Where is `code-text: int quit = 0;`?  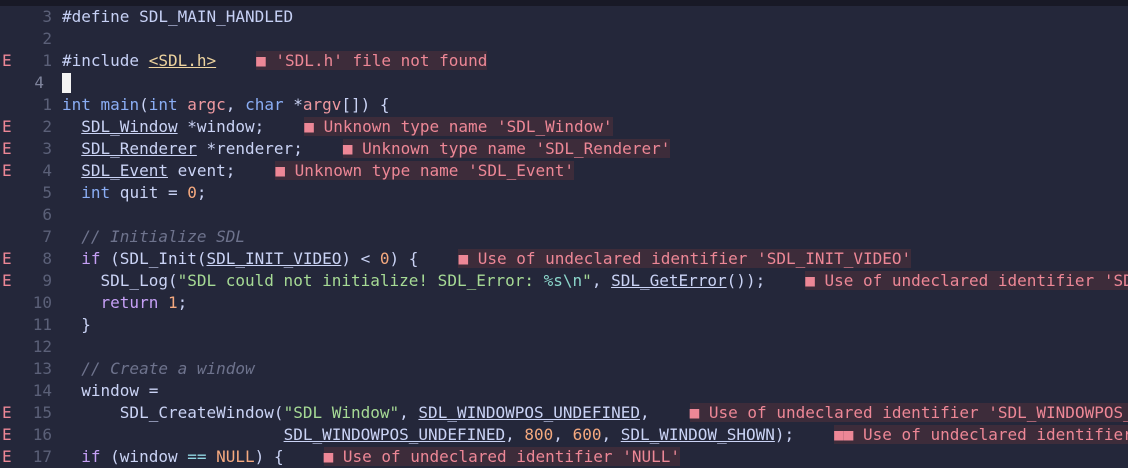 code-text: int quit = 0; is located at coordinates (134, 193).